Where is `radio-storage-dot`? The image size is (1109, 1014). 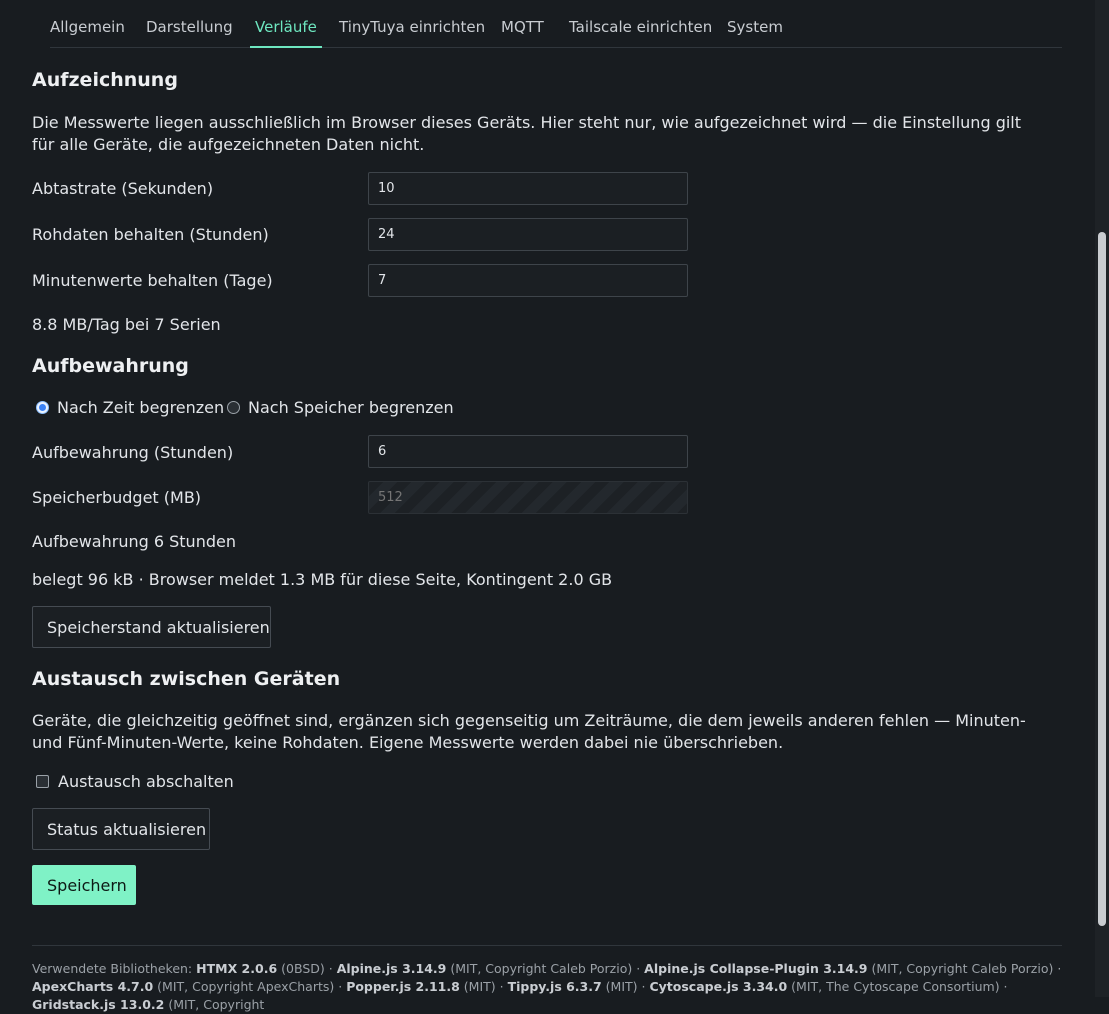
radio-storage-dot is located at coordinates (233, 407).